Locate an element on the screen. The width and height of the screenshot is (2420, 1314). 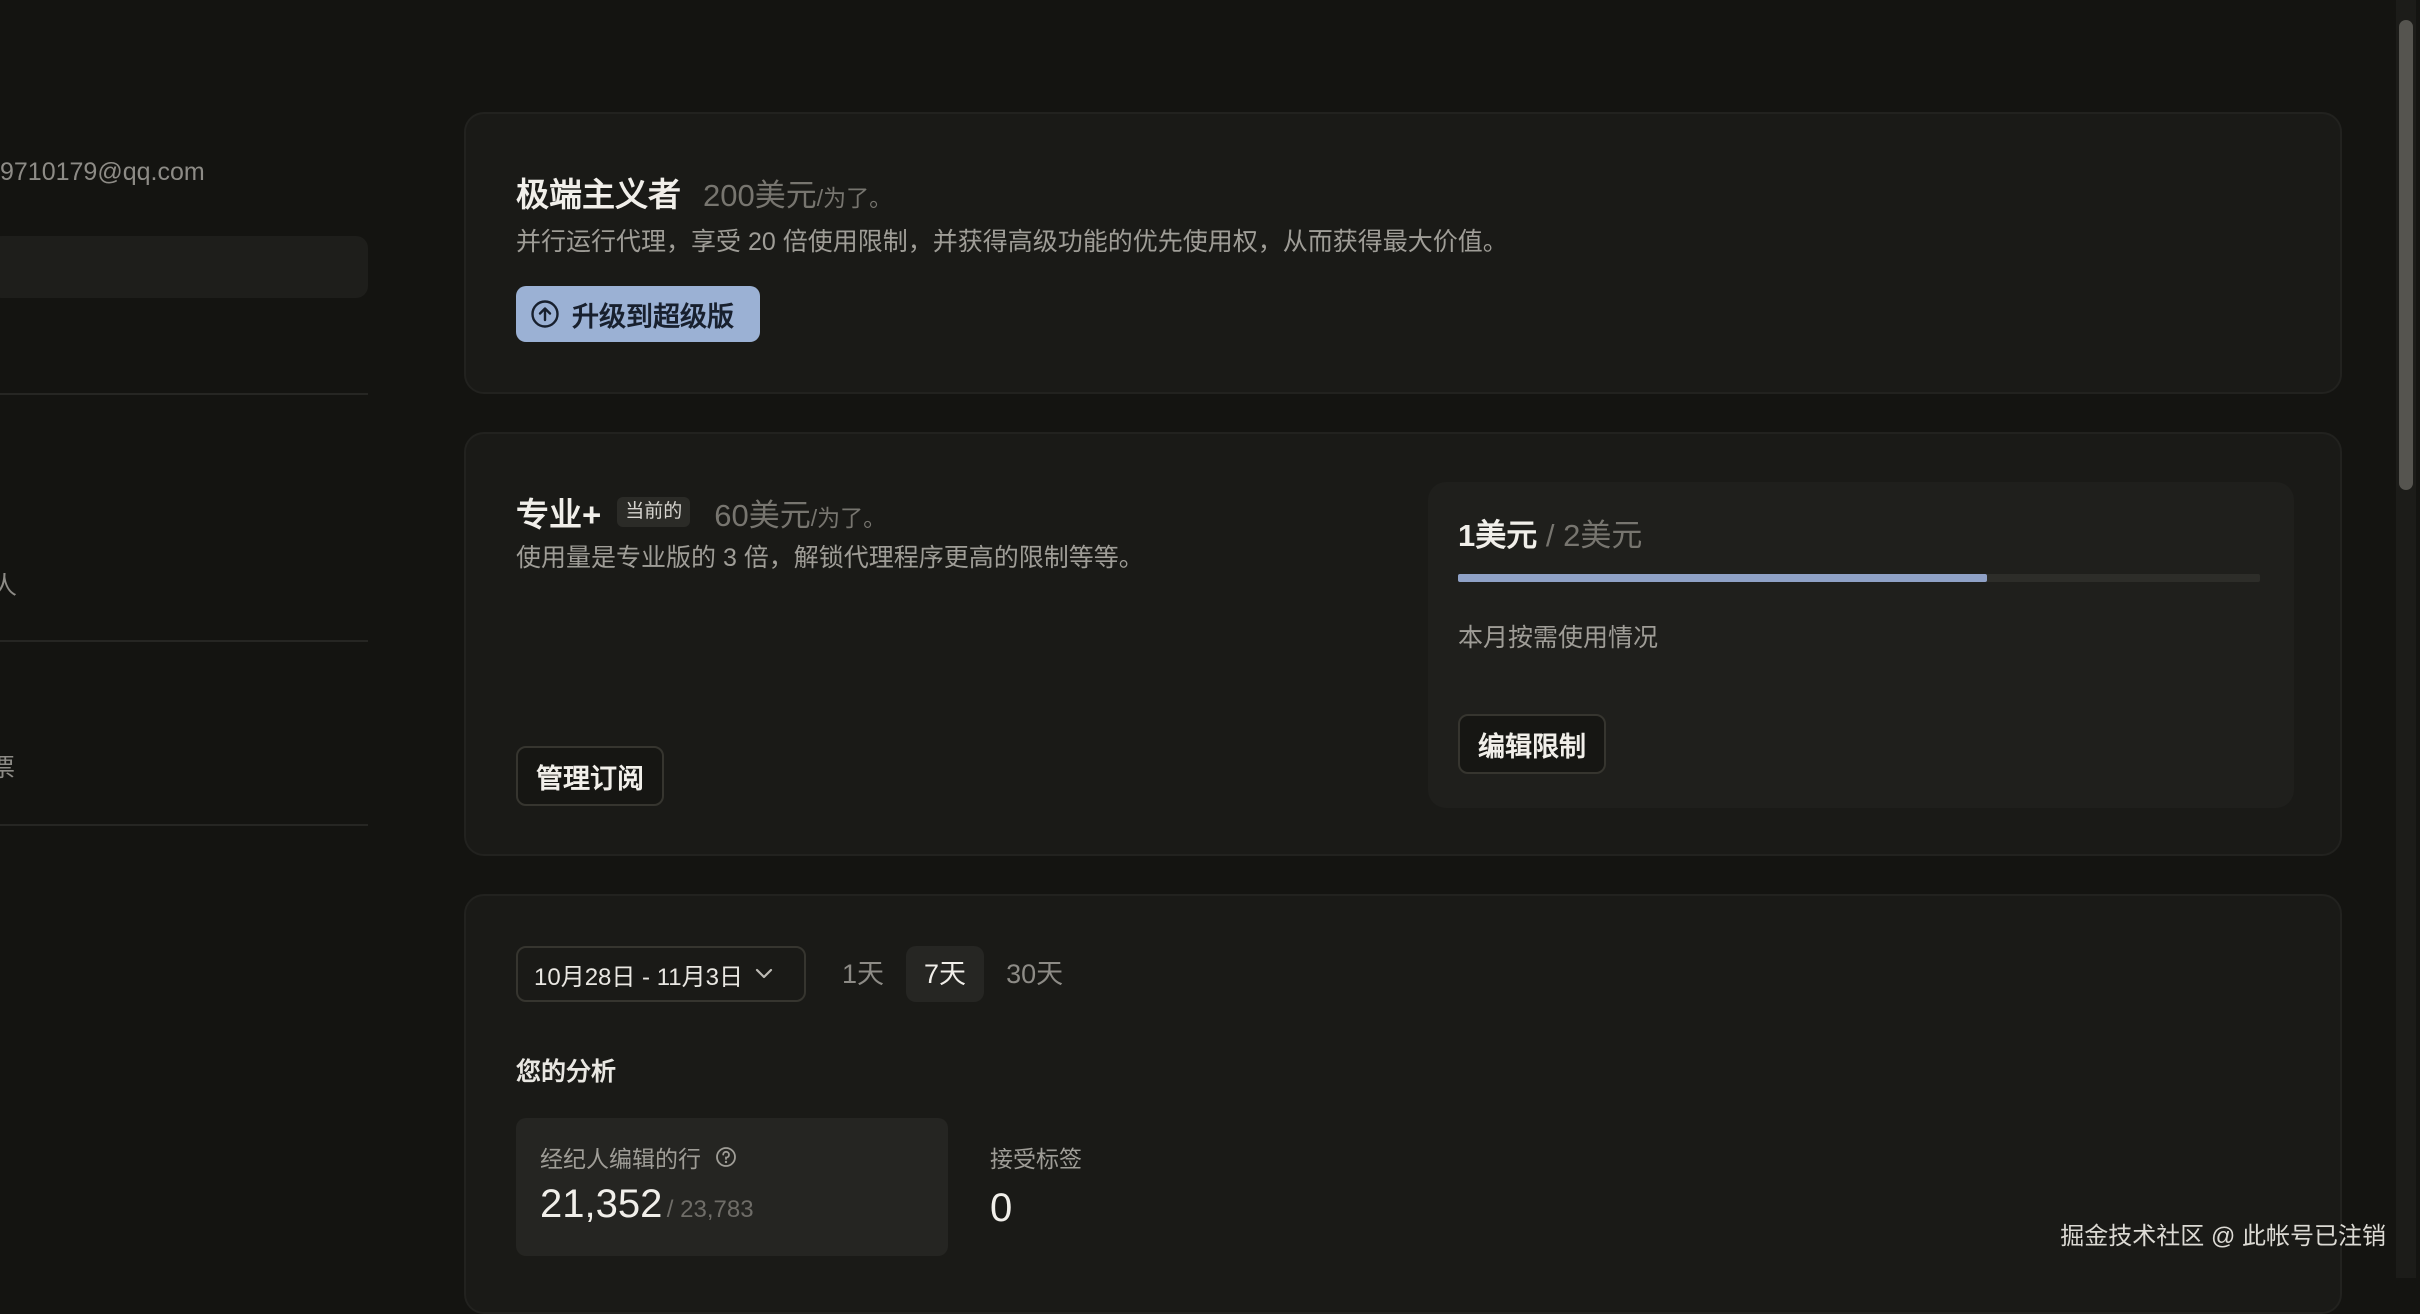
current-plan-badge: 当前的 is located at coordinates (654, 512).